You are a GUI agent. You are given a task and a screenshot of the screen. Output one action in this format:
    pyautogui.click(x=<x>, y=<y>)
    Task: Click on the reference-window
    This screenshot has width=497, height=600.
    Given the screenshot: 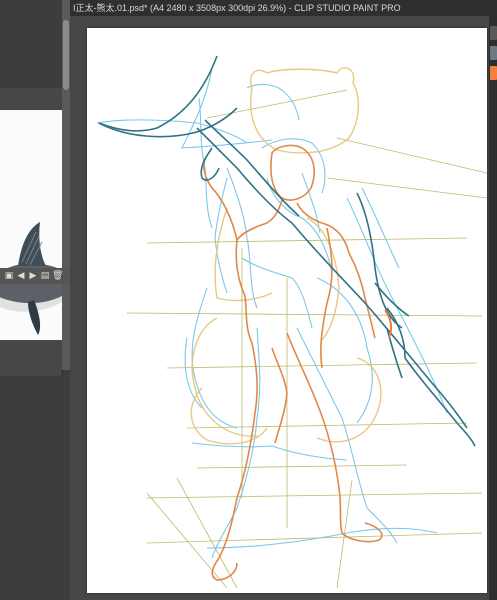 What is the action you would take?
    pyautogui.click(x=31, y=232)
    